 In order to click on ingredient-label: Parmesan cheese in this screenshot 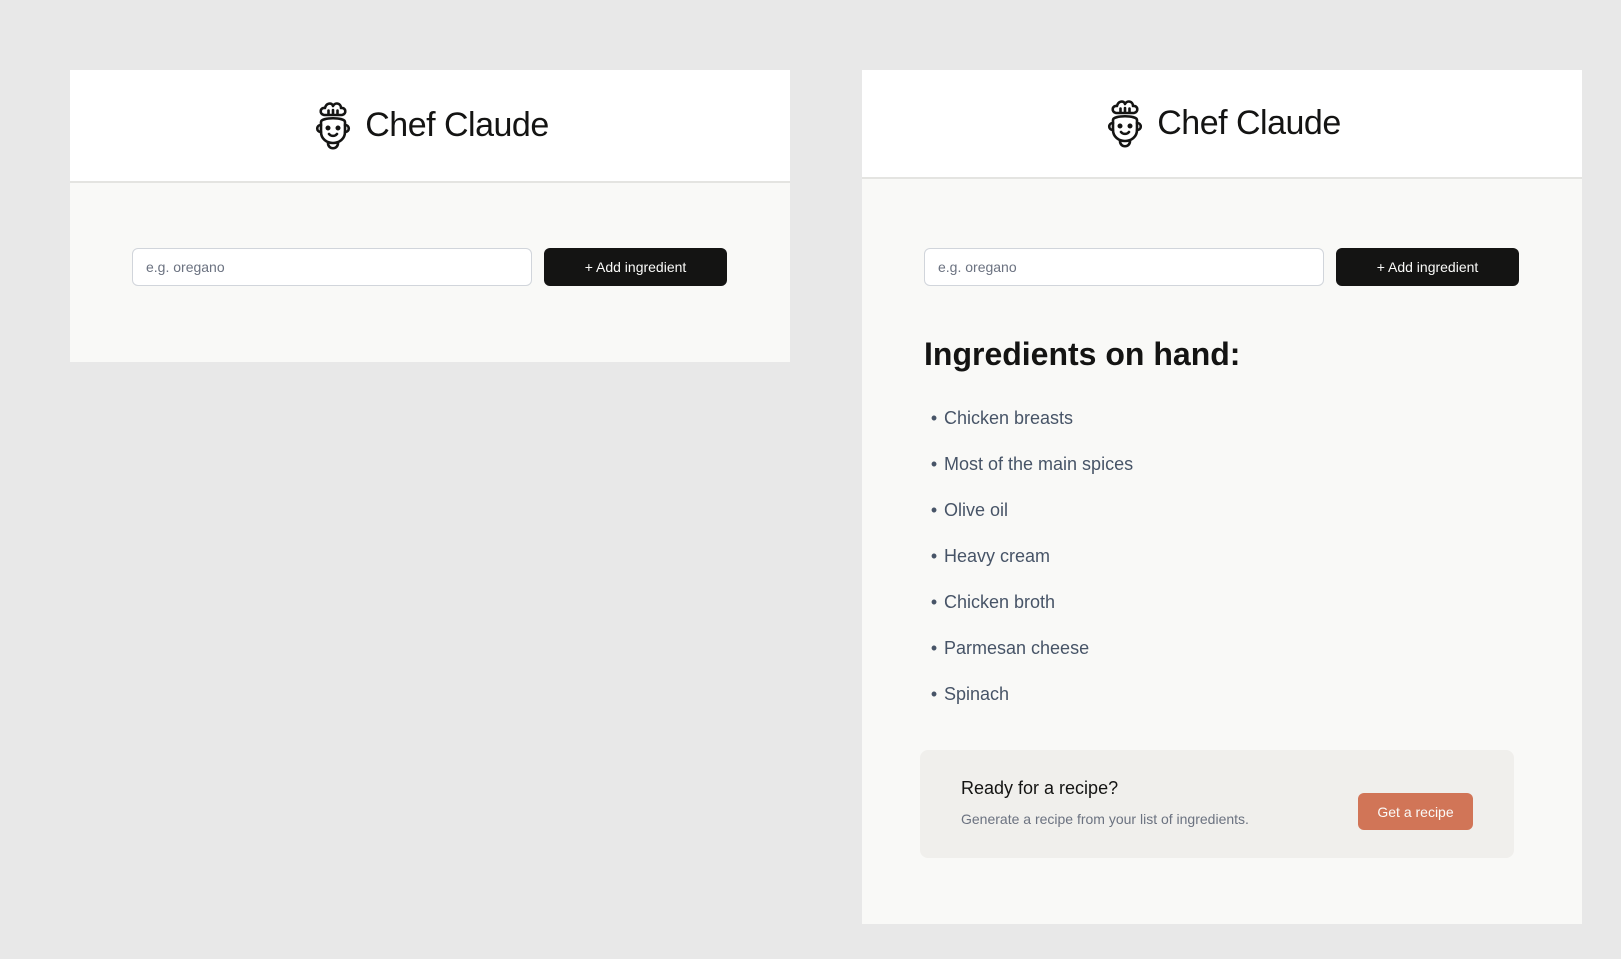, I will do `click(1017, 647)`.